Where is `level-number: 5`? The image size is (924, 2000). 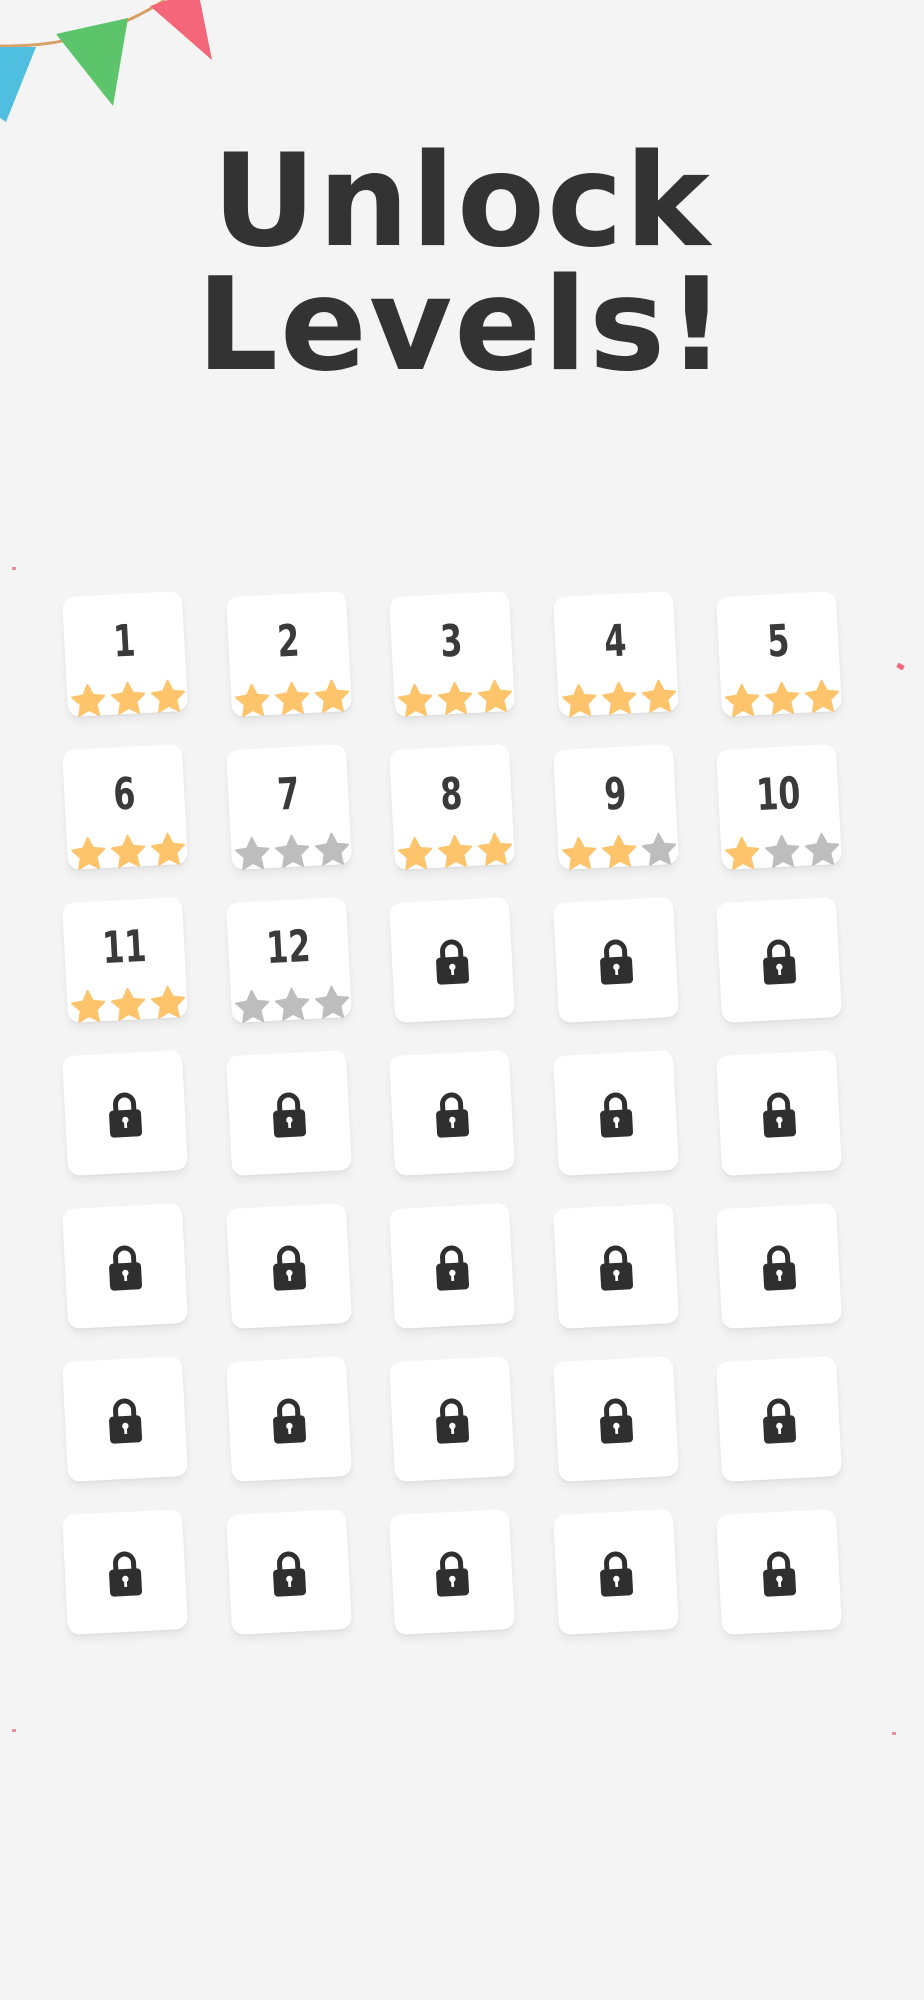 level-number: 5 is located at coordinates (778, 641).